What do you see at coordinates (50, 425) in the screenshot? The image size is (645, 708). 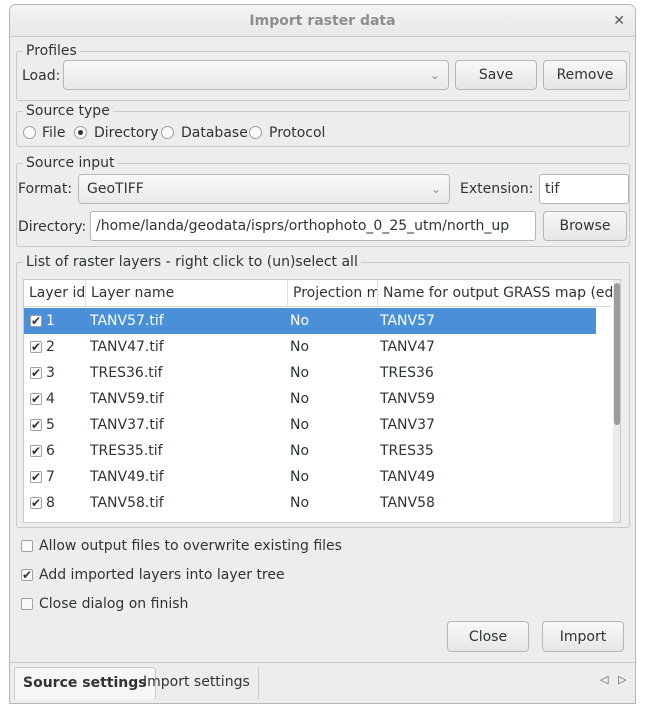 I see `layer-id: 5` at bounding box center [50, 425].